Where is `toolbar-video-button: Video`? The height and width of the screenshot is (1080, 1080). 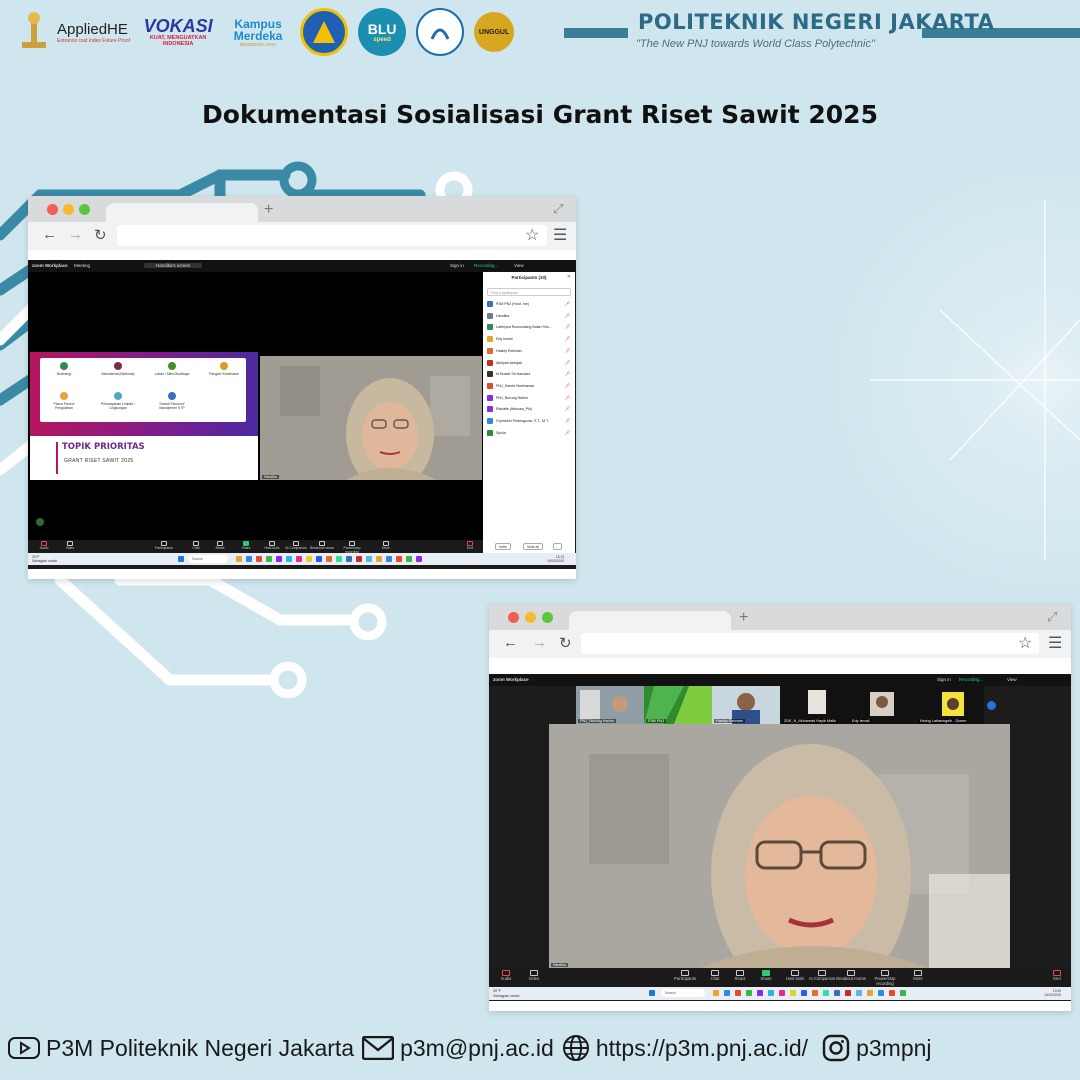 toolbar-video-button: Video is located at coordinates (534, 975).